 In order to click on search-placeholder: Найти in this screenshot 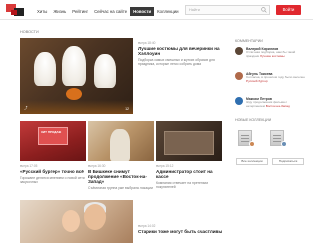, I will do `click(194, 10)`.